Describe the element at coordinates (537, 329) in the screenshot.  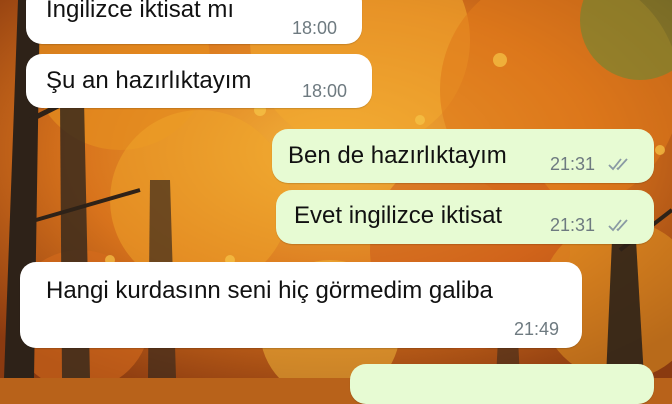
I see `message-time: 21:49` at that location.